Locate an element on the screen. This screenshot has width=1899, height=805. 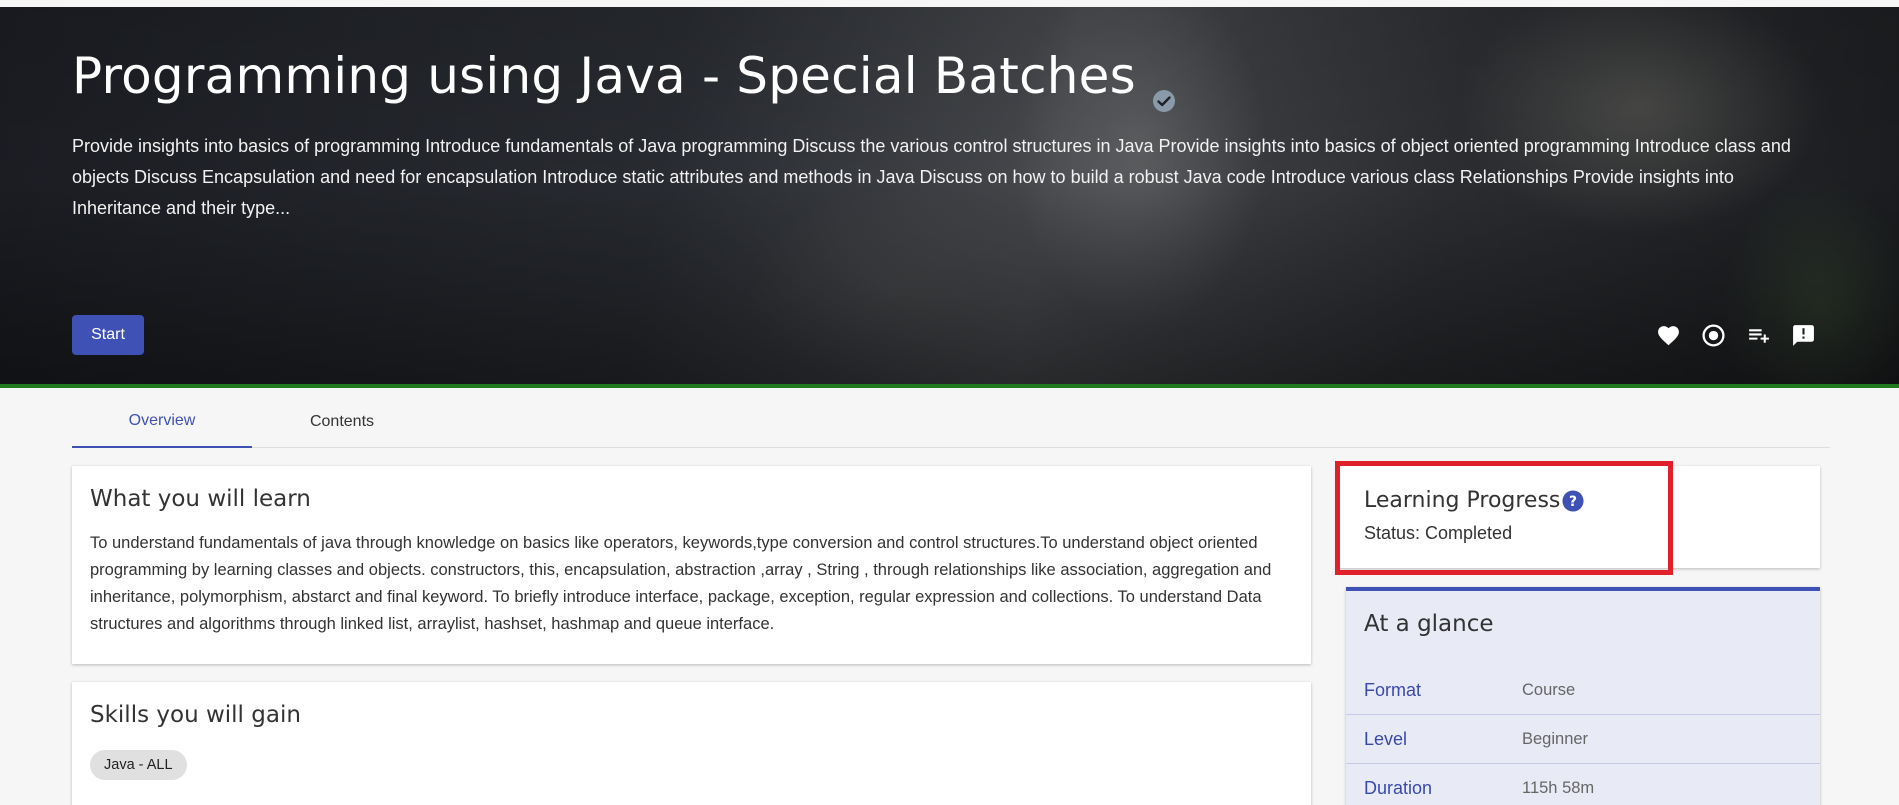
glance-key: Format is located at coordinates (1393, 689).